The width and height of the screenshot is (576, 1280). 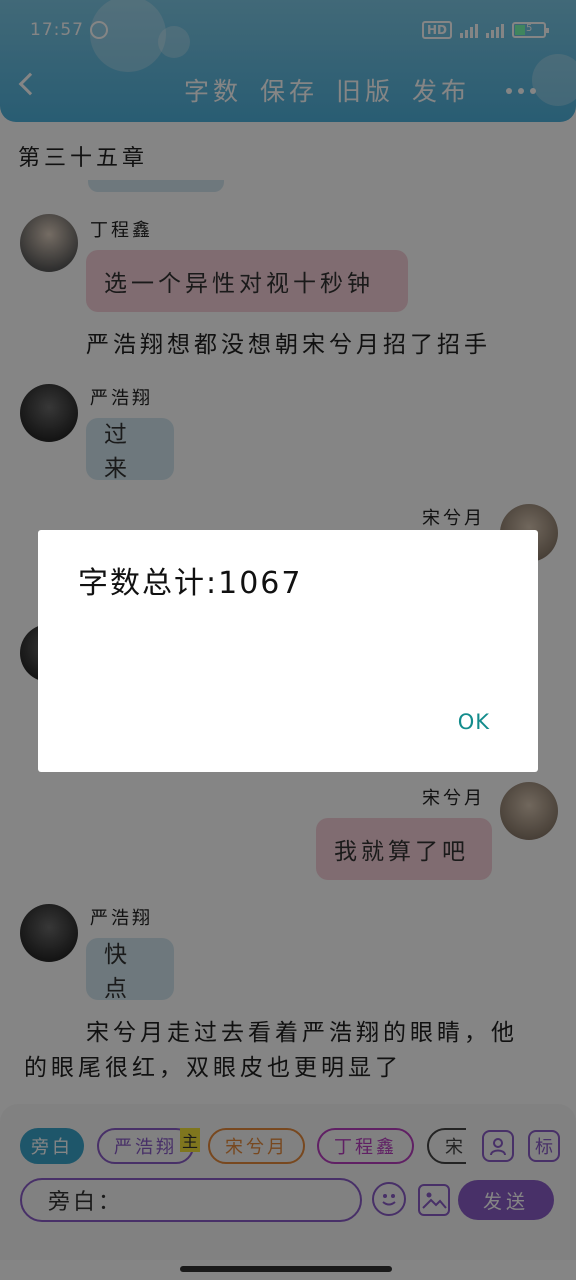 I want to click on ok-button: OK, so click(x=474, y=722).